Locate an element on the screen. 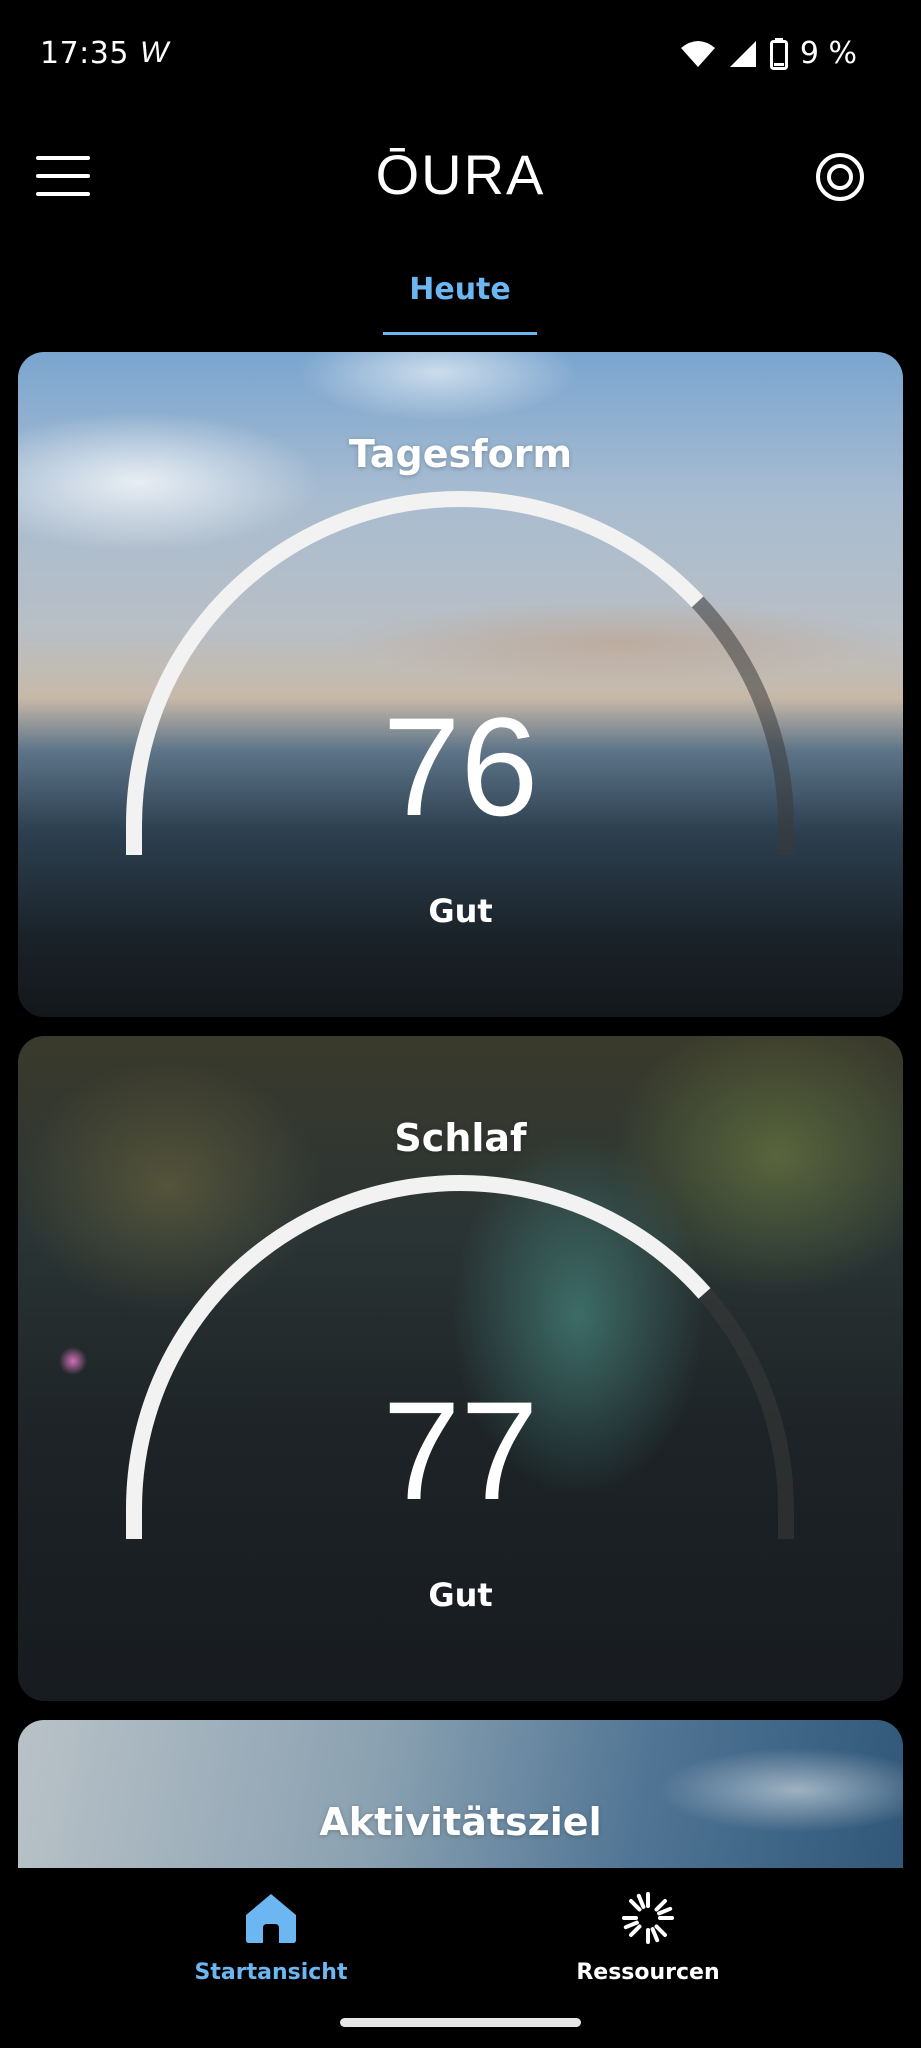 This screenshot has height=2048, width=921. app-header: ŌURA is located at coordinates (460, 175).